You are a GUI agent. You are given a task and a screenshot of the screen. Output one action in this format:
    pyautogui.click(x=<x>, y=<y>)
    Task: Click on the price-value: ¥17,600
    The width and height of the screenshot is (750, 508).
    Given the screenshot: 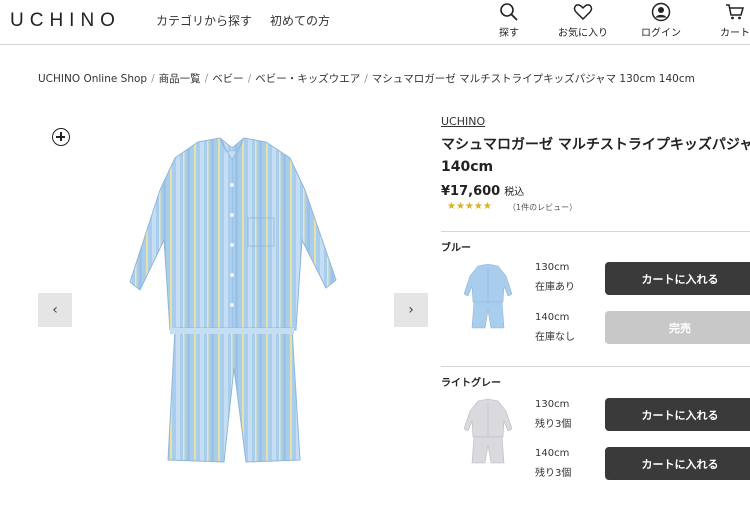 What is the action you would take?
    pyautogui.click(x=471, y=191)
    